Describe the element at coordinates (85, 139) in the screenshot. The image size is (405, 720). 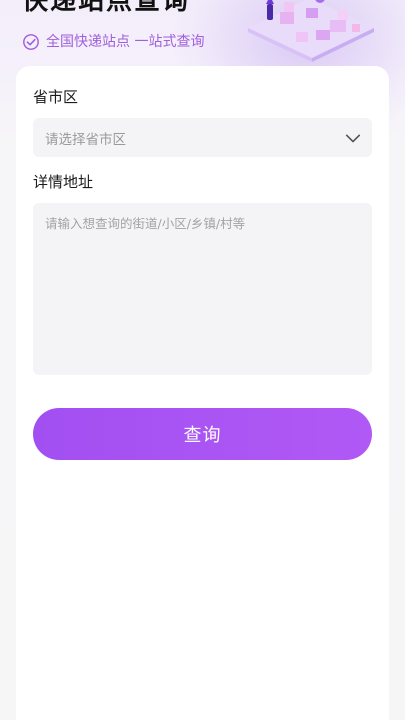
I see `region-placeholder: 请选择省市区` at that location.